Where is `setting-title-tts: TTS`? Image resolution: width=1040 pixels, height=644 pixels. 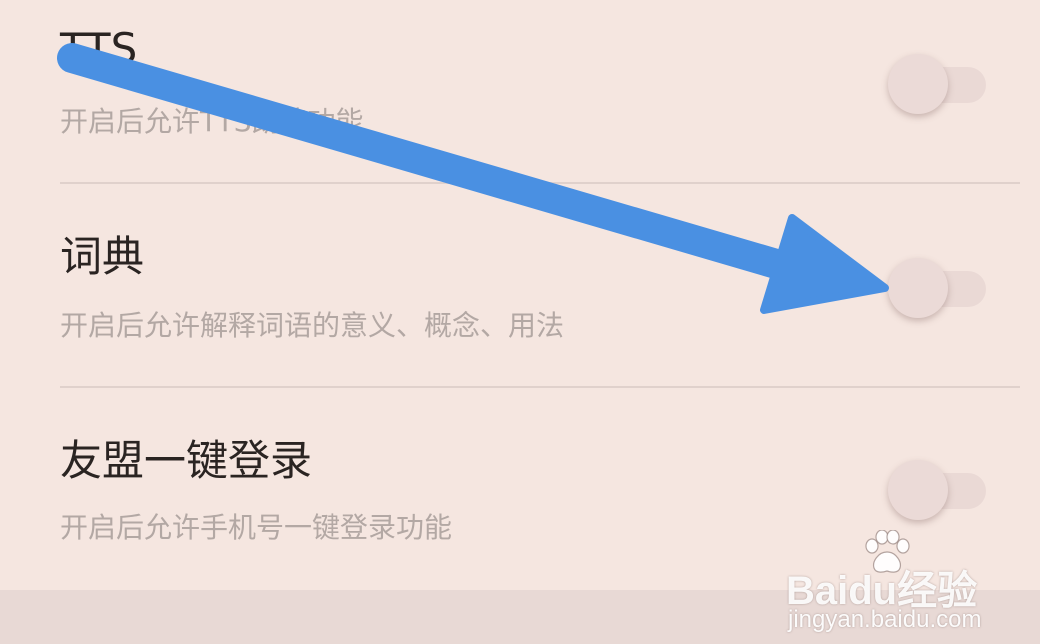 setting-title-tts: TTS is located at coordinates (99, 48).